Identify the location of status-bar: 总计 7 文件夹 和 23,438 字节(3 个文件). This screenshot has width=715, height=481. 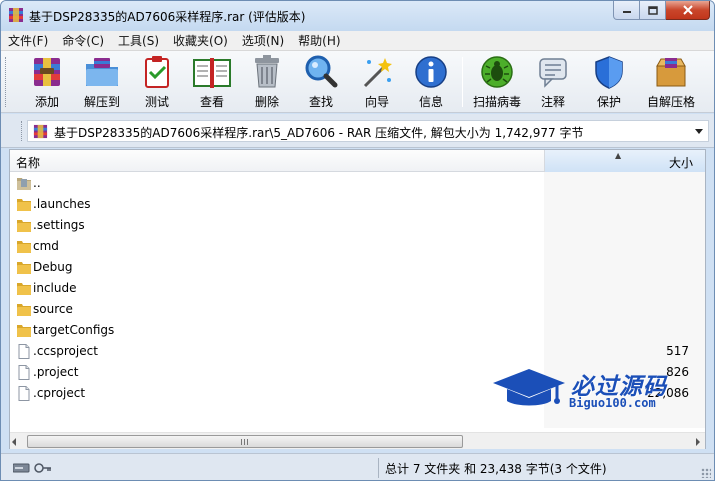
(357, 466).